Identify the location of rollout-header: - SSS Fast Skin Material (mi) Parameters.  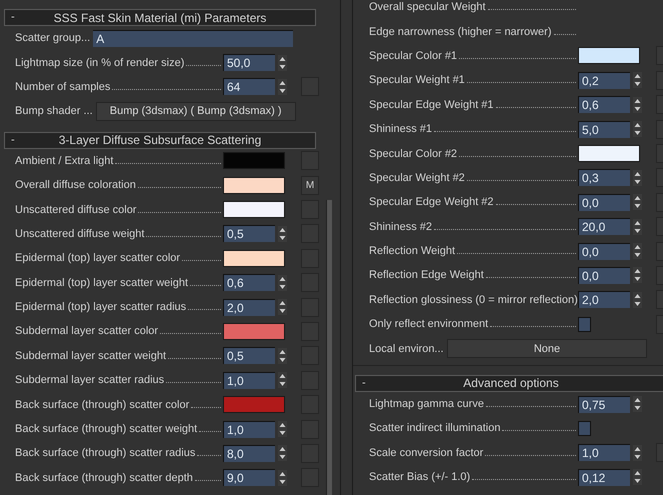
(160, 17).